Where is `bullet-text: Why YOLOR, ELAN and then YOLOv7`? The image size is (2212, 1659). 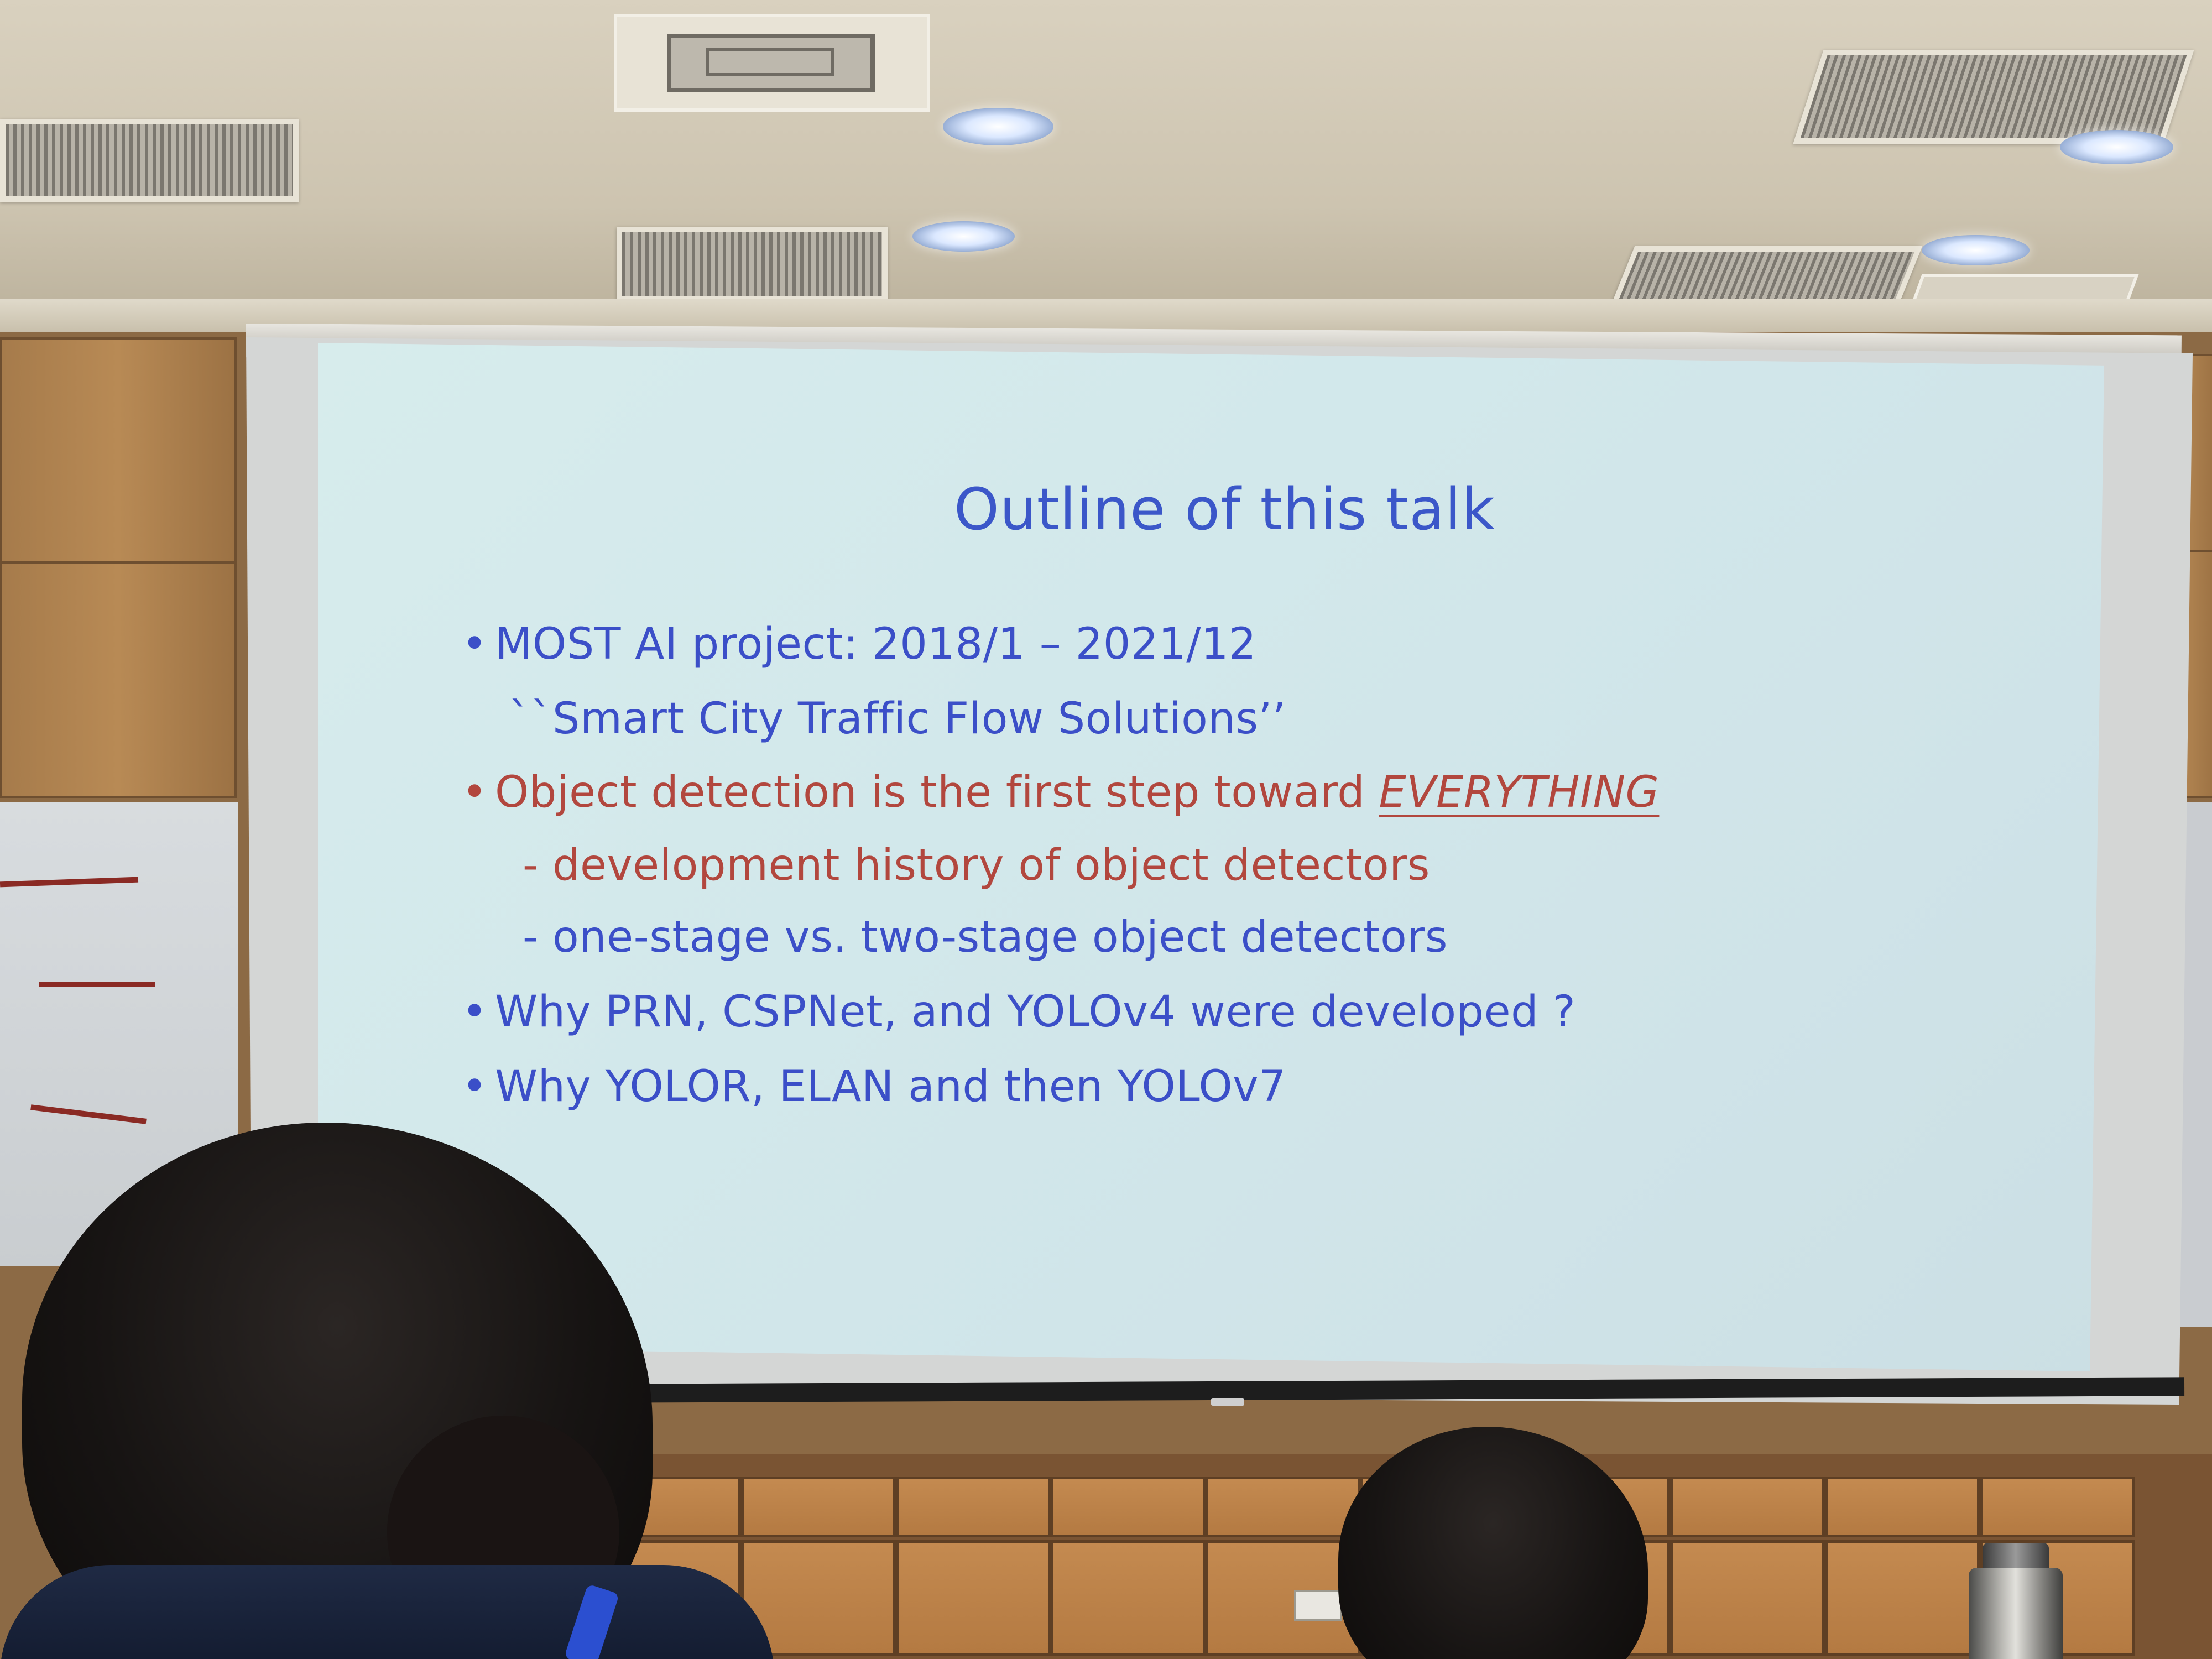
bullet-text: Why YOLOR, ELAN and then YOLOv7 is located at coordinates (891, 1087).